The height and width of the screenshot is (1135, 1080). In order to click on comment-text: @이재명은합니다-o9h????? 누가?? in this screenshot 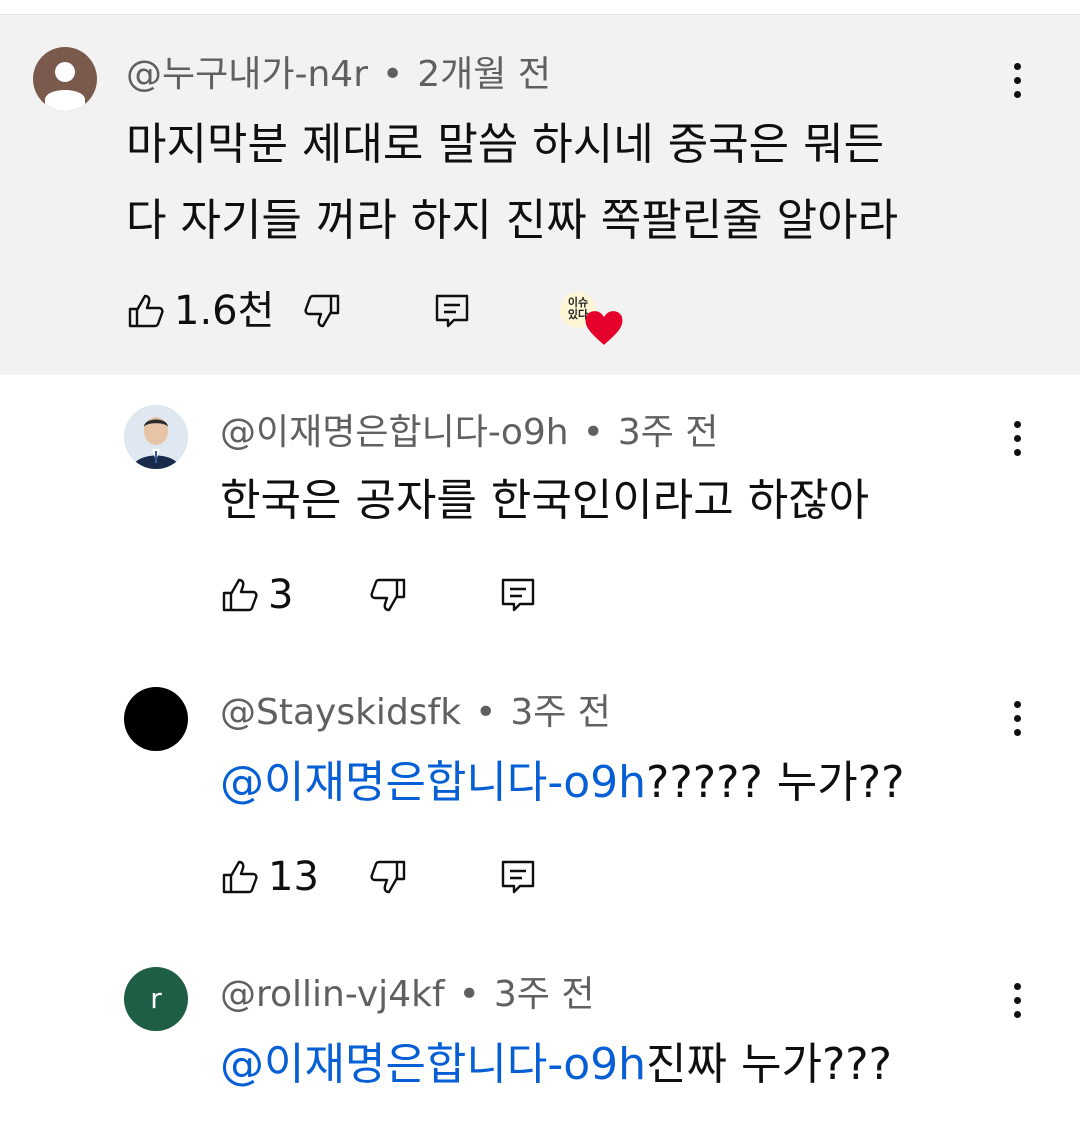, I will do `click(562, 783)`.